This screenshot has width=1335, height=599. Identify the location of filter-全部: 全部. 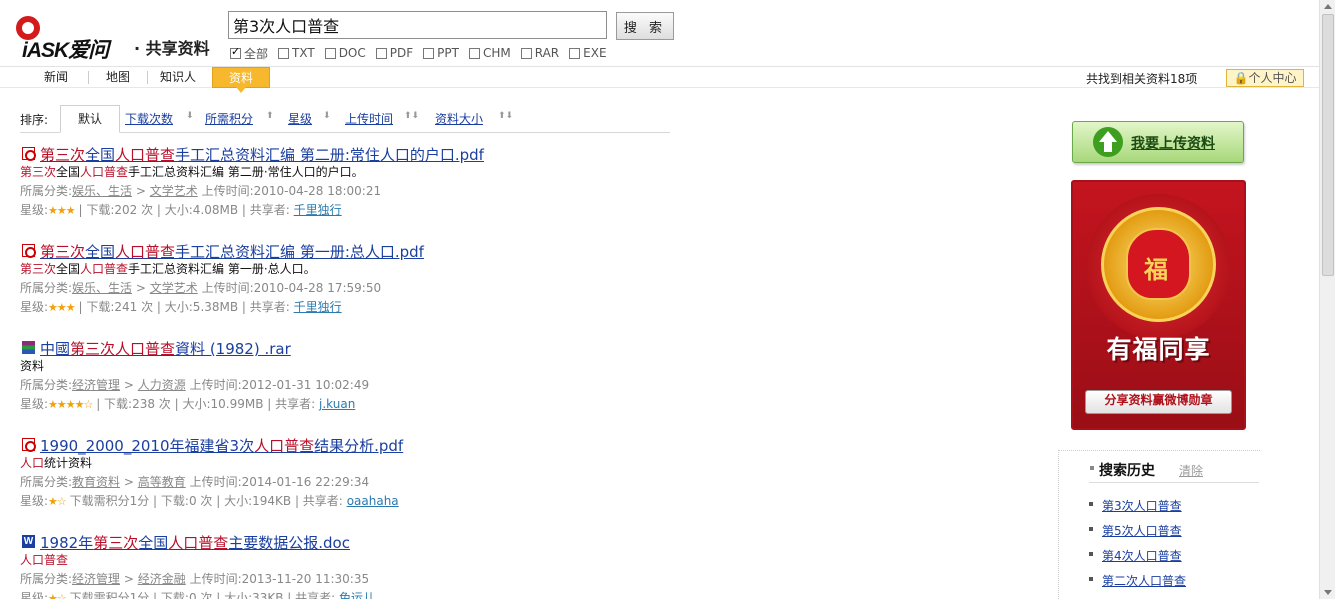
(249, 53).